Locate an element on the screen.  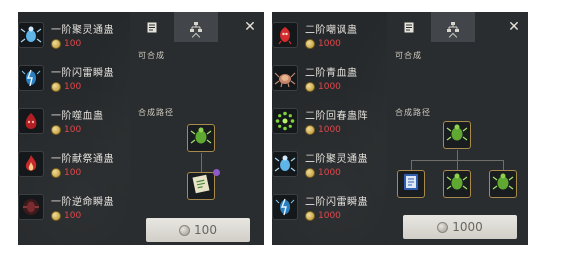
sacrifice-flame-icon is located at coordinates (31, 164).